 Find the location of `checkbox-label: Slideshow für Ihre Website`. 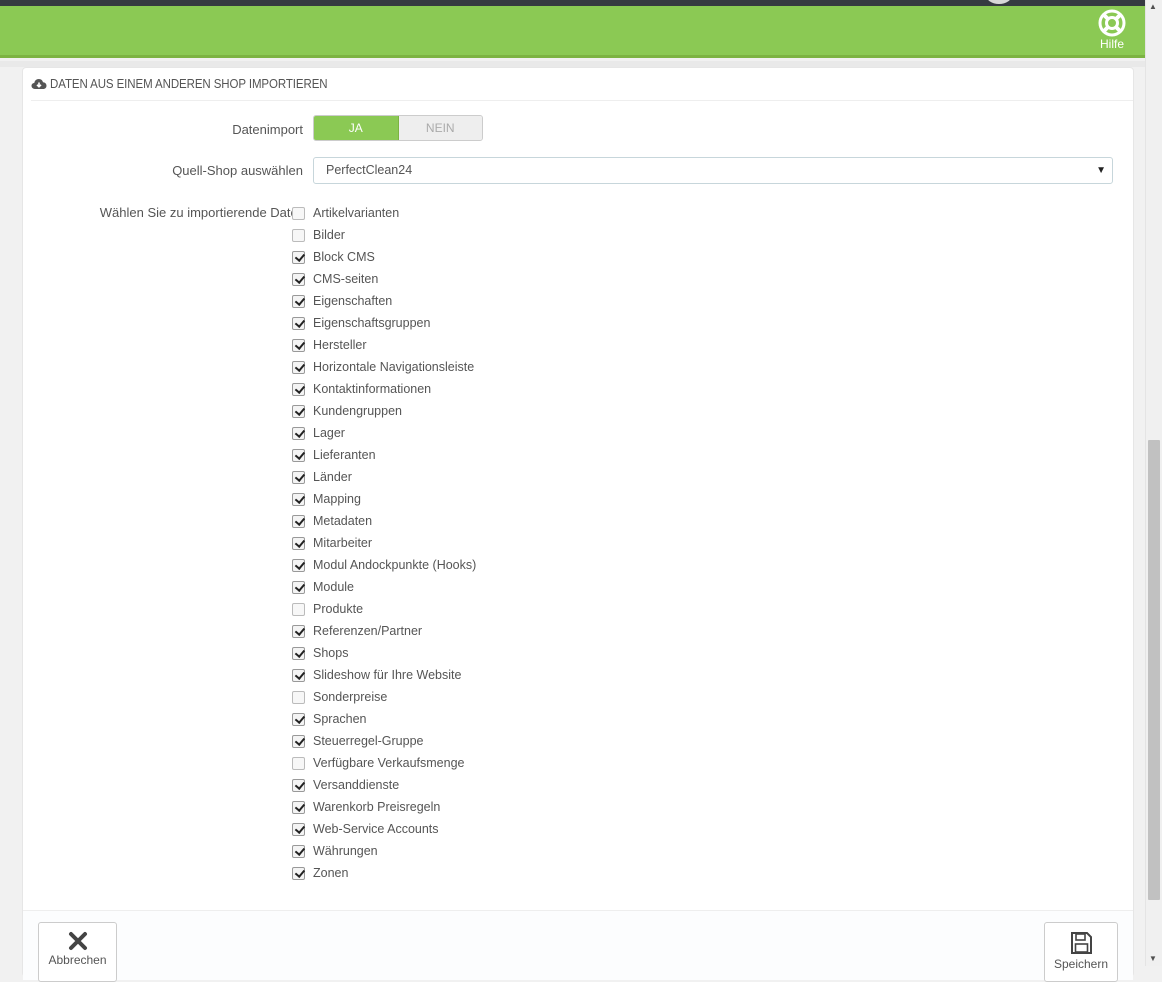

checkbox-label: Slideshow für Ihre Website is located at coordinates (387, 675).